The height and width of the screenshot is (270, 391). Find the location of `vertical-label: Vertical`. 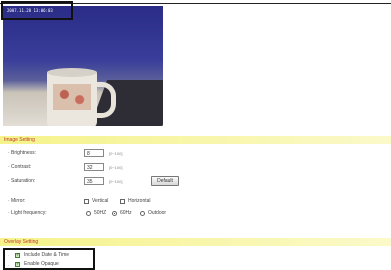

vertical-label: Vertical is located at coordinates (100, 201).